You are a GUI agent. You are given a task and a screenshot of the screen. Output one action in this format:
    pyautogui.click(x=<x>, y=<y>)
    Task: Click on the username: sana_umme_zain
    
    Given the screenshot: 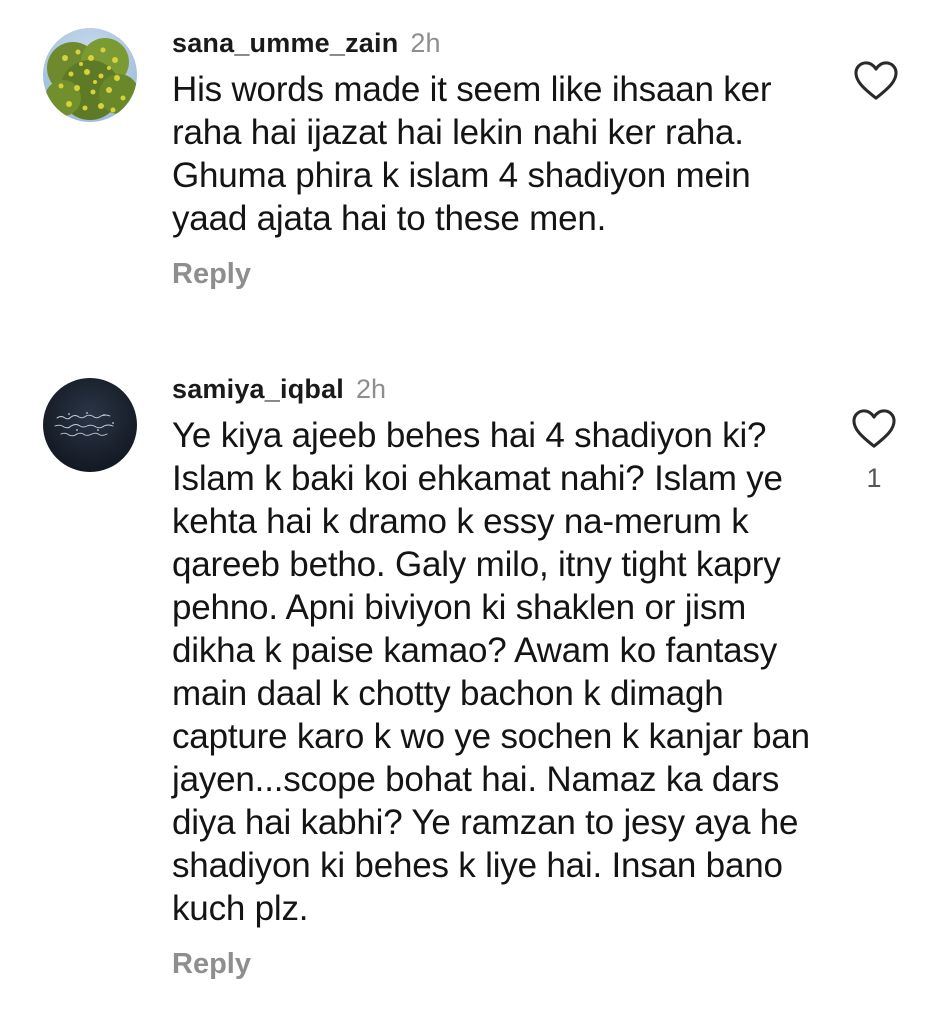 What is the action you would take?
    pyautogui.click(x=285, y=43)
    